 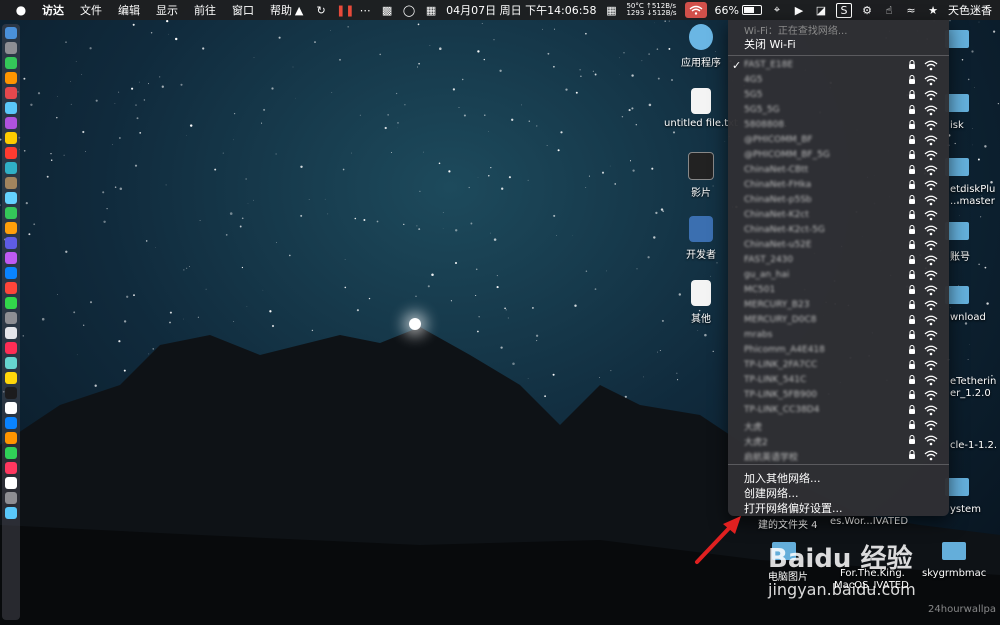 What do you see at coordinates (281, 10) in the screenshot?
I see `menu-help: 帮助` at bounding box center [281, 10].